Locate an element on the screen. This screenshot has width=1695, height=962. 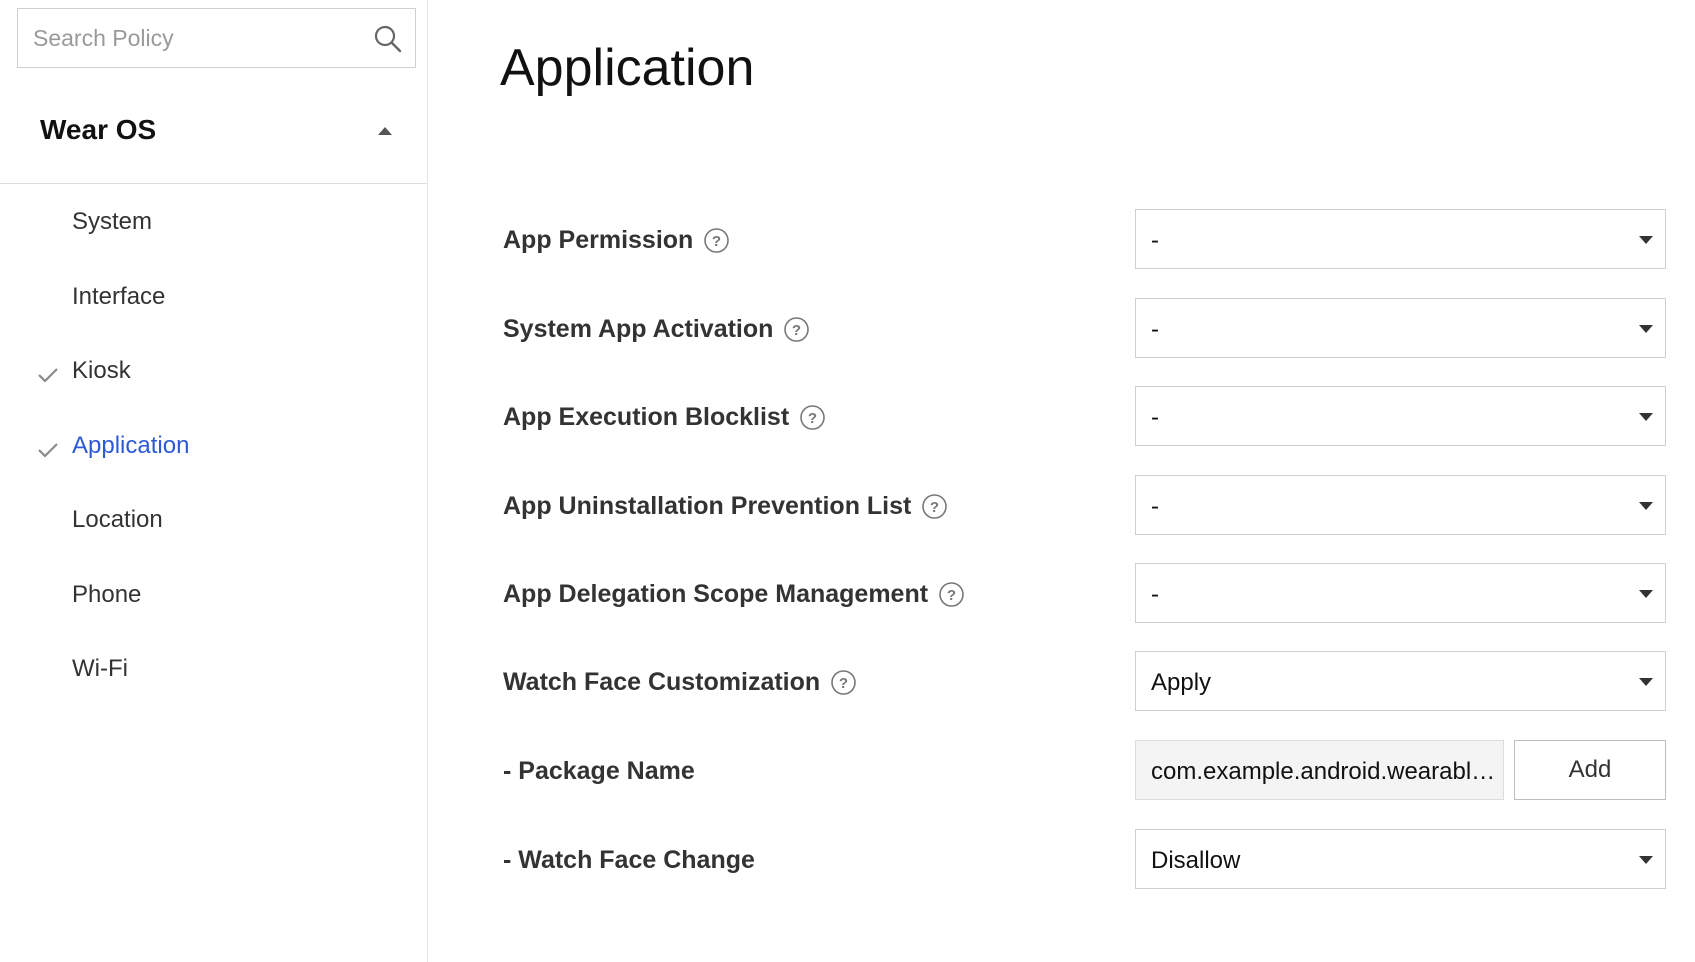
policy-label: System App Activation ? is located at coordinates (656, 329).